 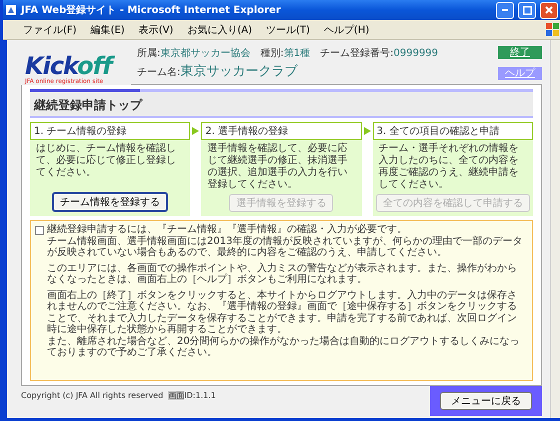 I want to click on step-title: 1. チーム情報の登録, so click(x=110, y=131).